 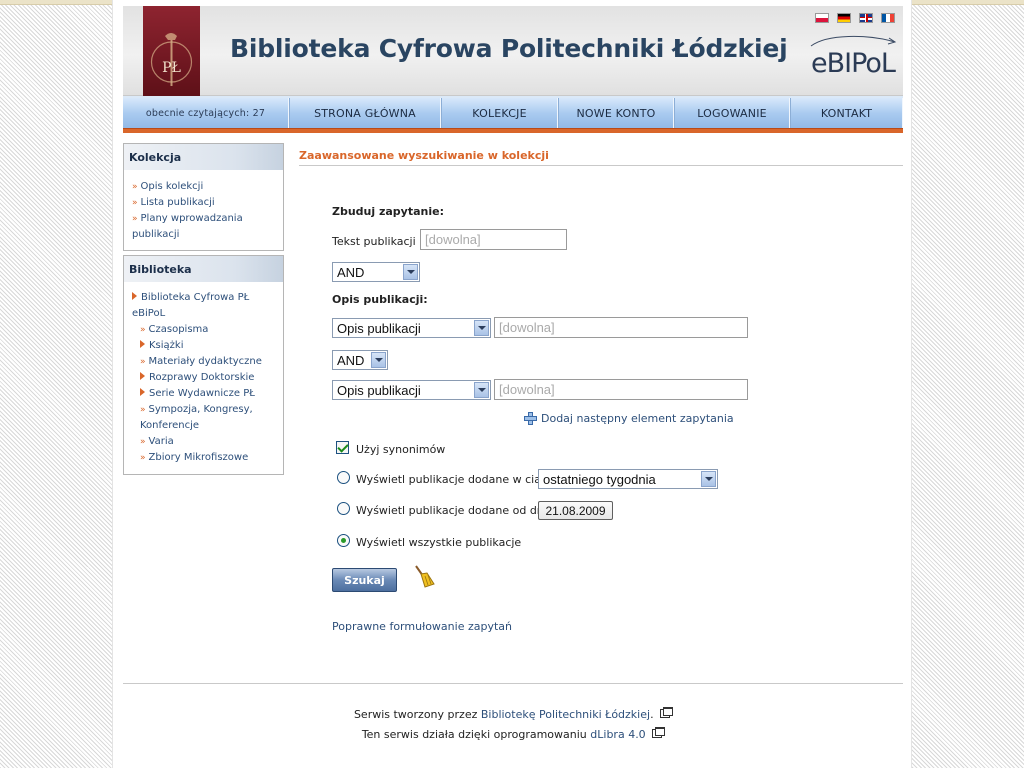 What do you see at coordinates (205, 442) in the screenshot?
I see `sidebar-item-varia: » Varia` at bounding box center [205, 442].